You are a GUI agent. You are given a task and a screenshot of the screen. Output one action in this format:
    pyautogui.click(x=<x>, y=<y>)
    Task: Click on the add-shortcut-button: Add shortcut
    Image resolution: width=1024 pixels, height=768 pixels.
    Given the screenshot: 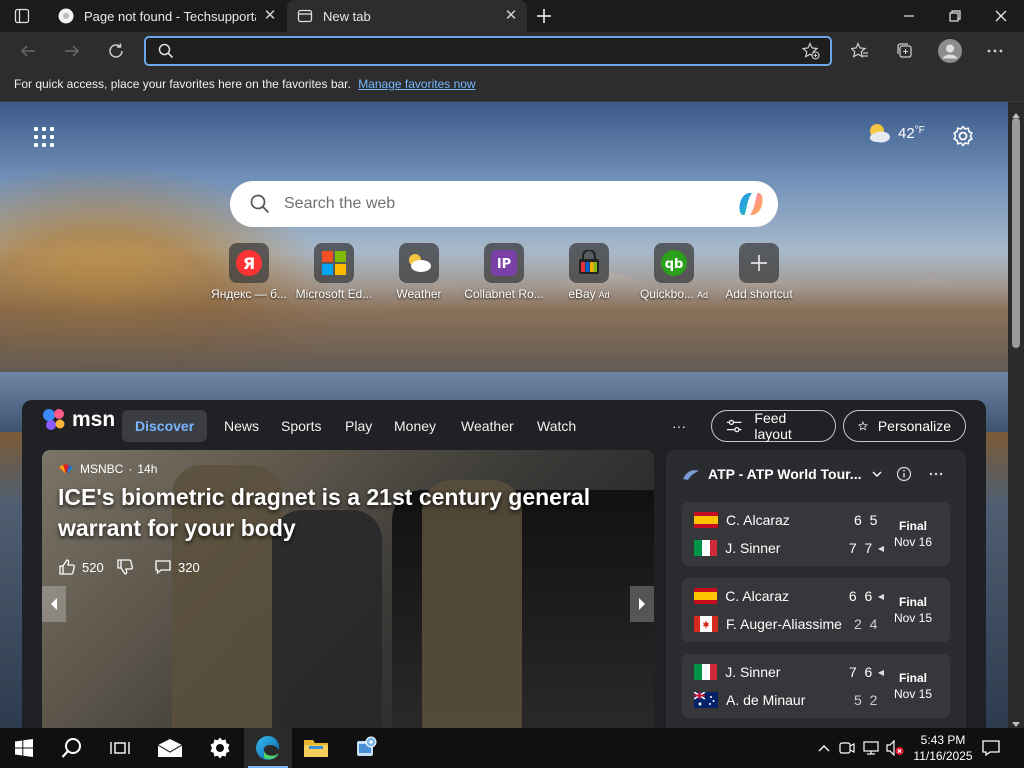 What is the action you would take?
    pyautogui.click(x=759, y=273)
    